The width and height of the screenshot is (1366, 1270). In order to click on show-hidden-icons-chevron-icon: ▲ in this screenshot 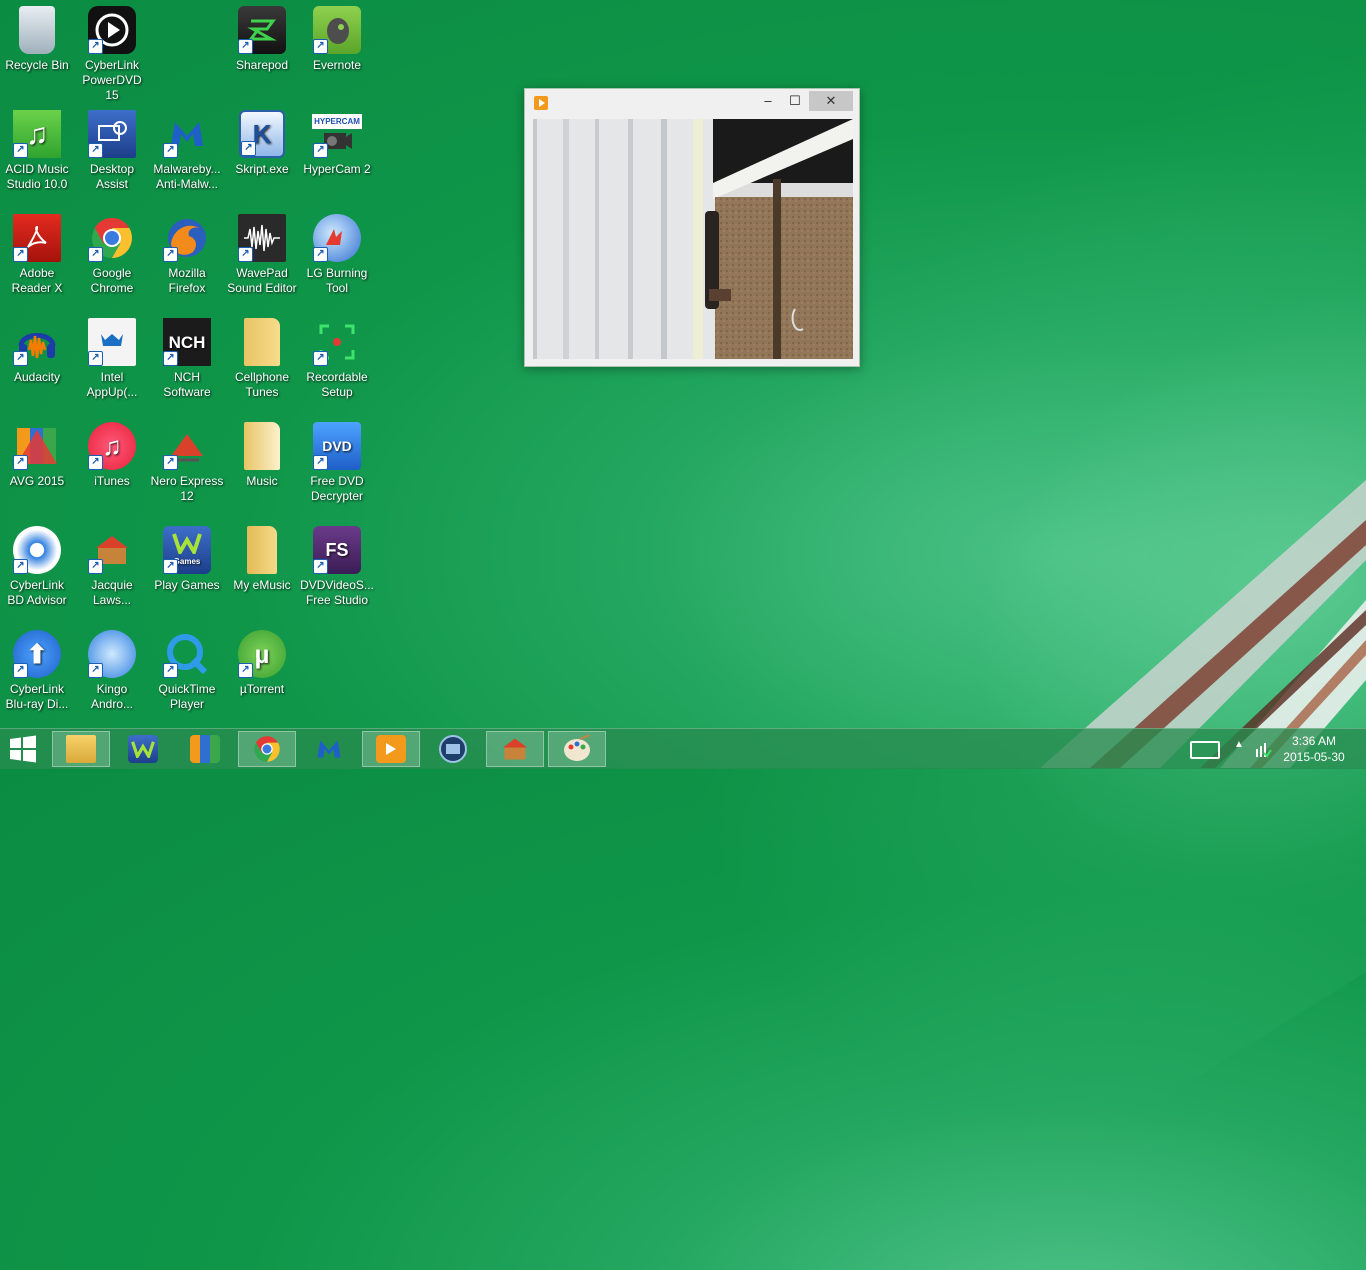, I will do `click(1239, 759)`.